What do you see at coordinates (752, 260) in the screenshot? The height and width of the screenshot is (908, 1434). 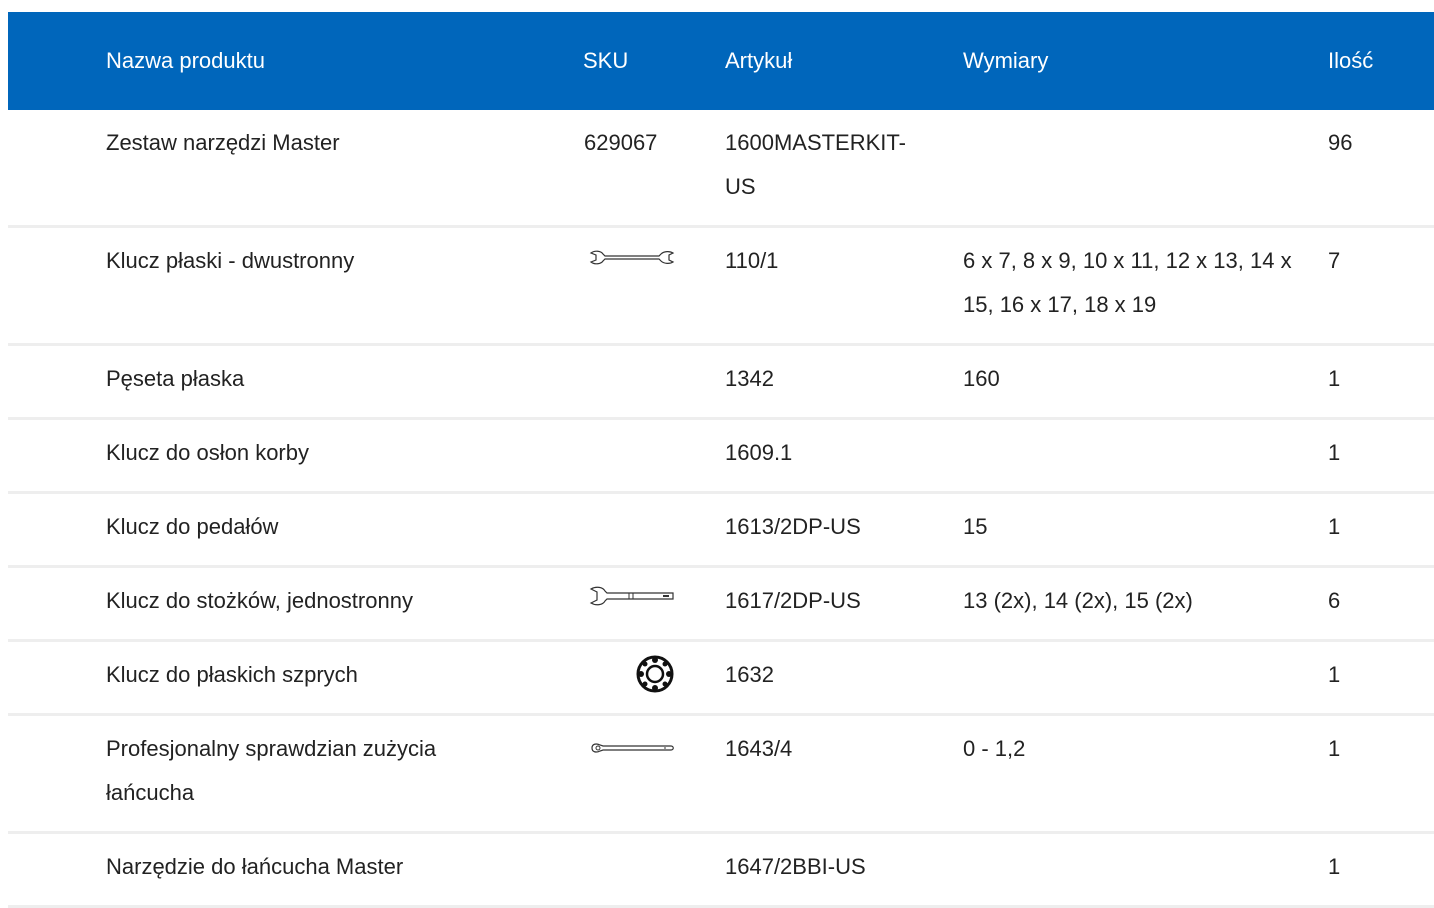 I see `product-article: 110/1` at bounding box center [752, 260].